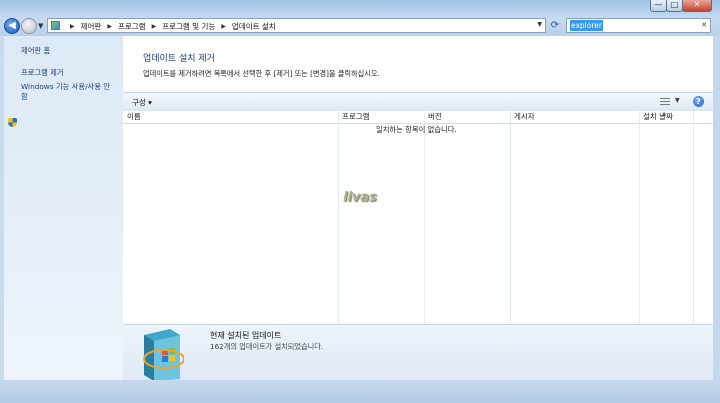  I want to click on breadcrumb-control-panel: 제어판, so click(91, 26).